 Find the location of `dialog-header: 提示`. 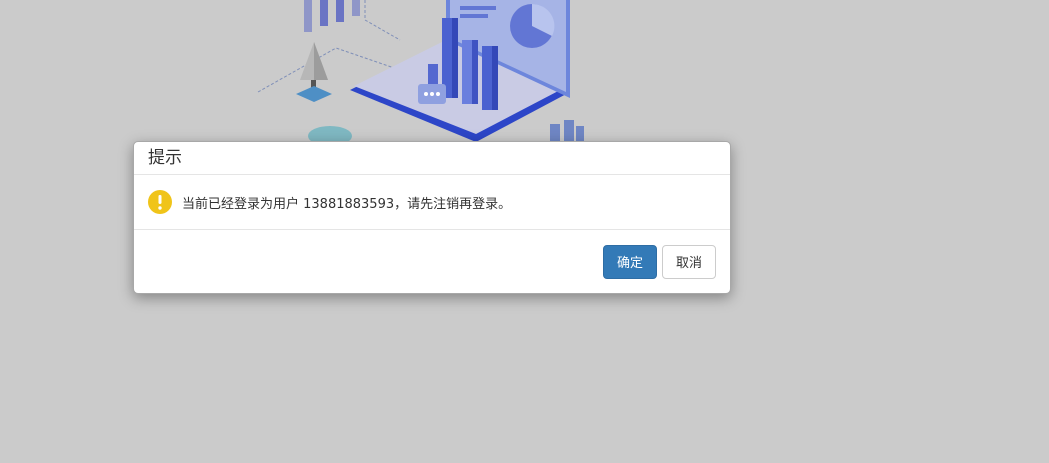

dialog-header: 提示 is located at coordinates (432, 158).